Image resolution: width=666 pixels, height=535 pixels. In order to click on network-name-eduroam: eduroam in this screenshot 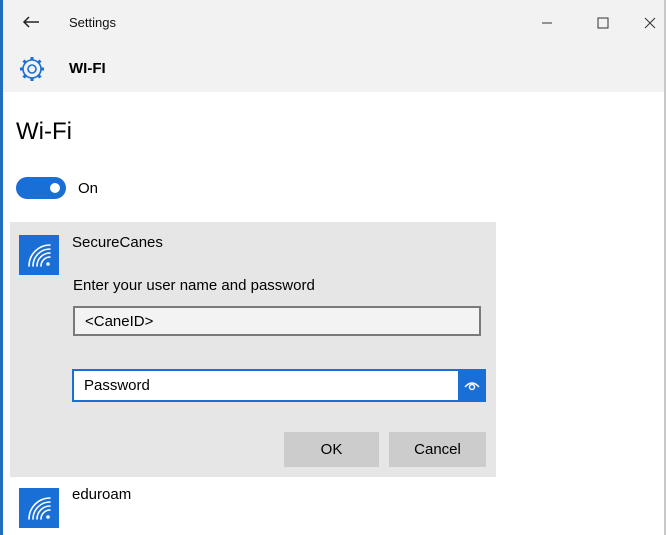, I will do `click(101, 494)`.